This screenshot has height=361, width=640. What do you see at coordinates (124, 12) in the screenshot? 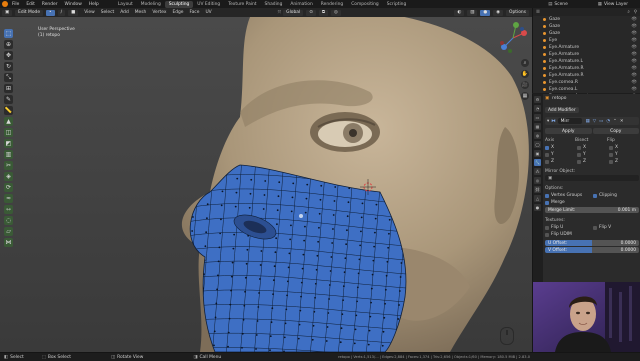
I see `menu-add: Add` at bounding box center [124, 12].